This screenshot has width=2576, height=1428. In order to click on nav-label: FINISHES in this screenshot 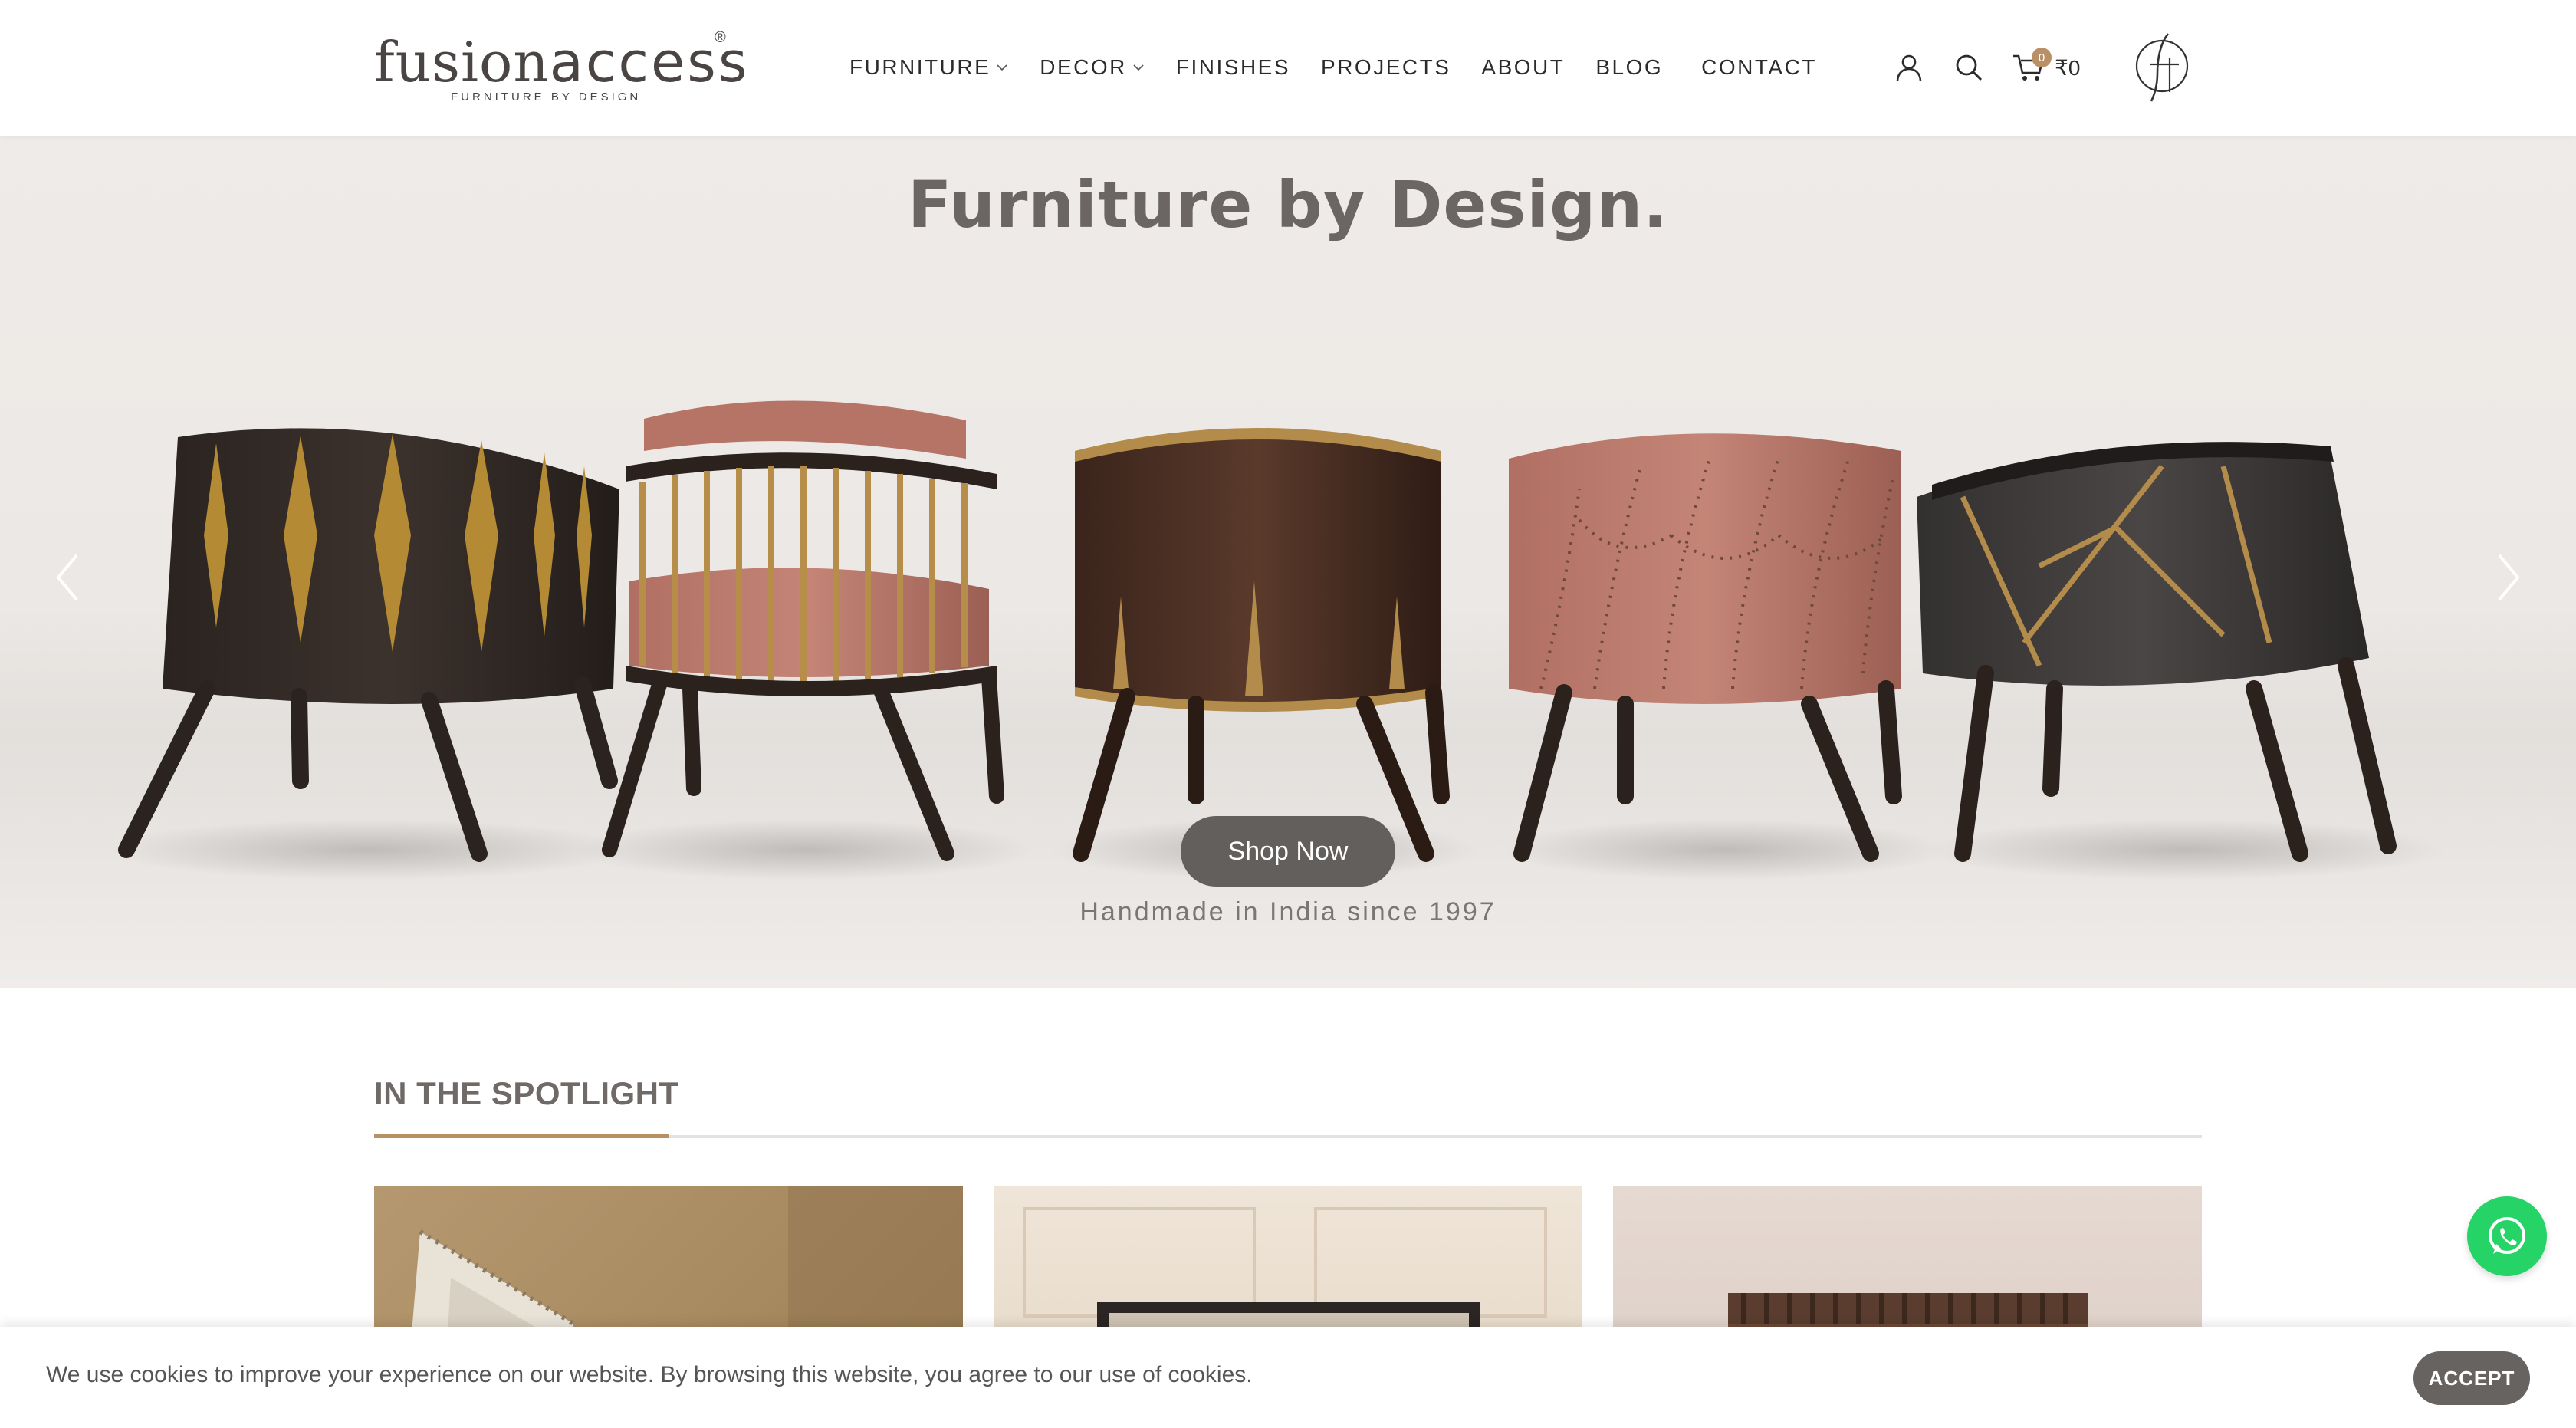, I will do `click(1233, 67)`.